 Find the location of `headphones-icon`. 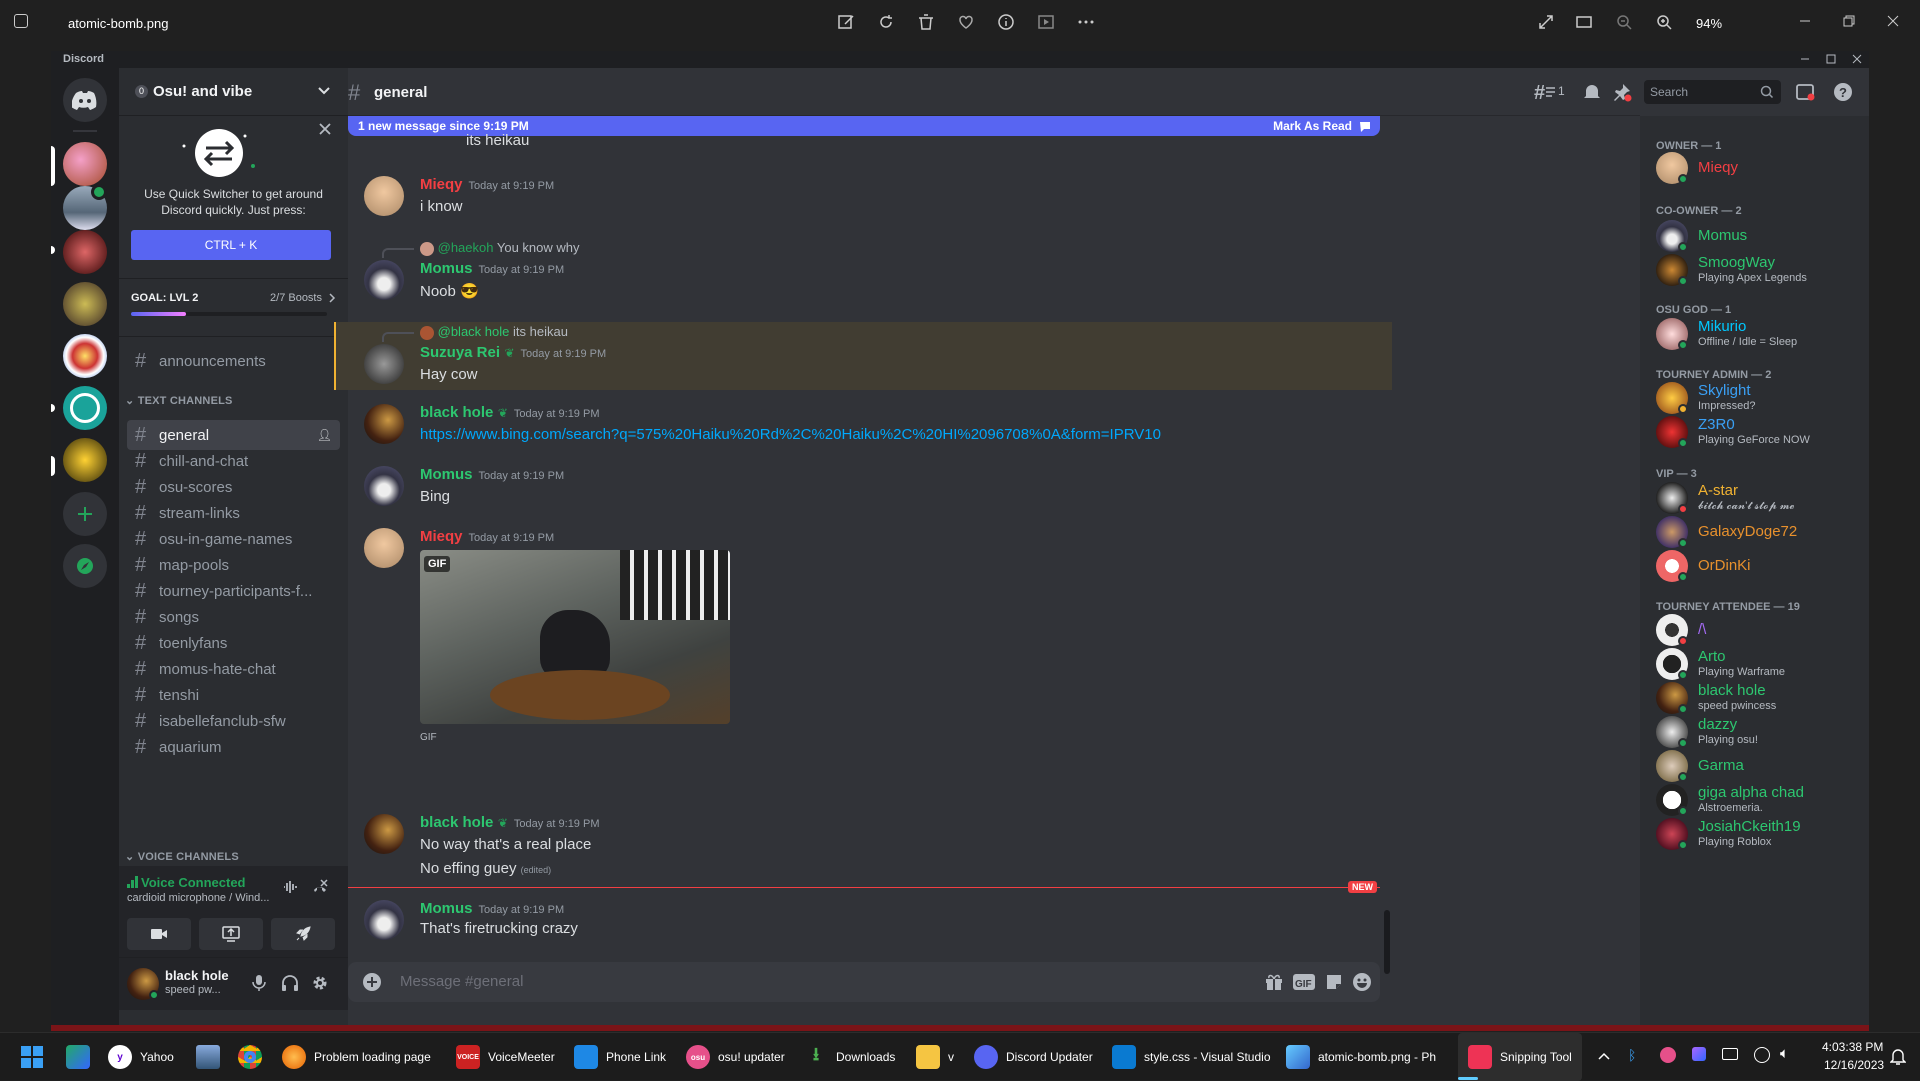

headphones-icon is located at coordinates (290, 983).